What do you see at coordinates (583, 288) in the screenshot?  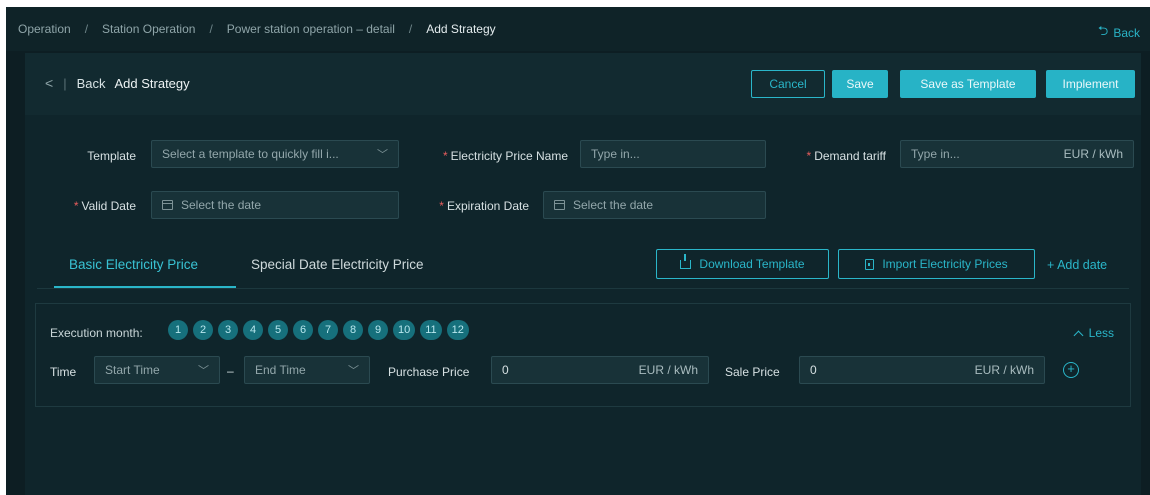 I see `tab-divider` at bounding box center [583, 288].